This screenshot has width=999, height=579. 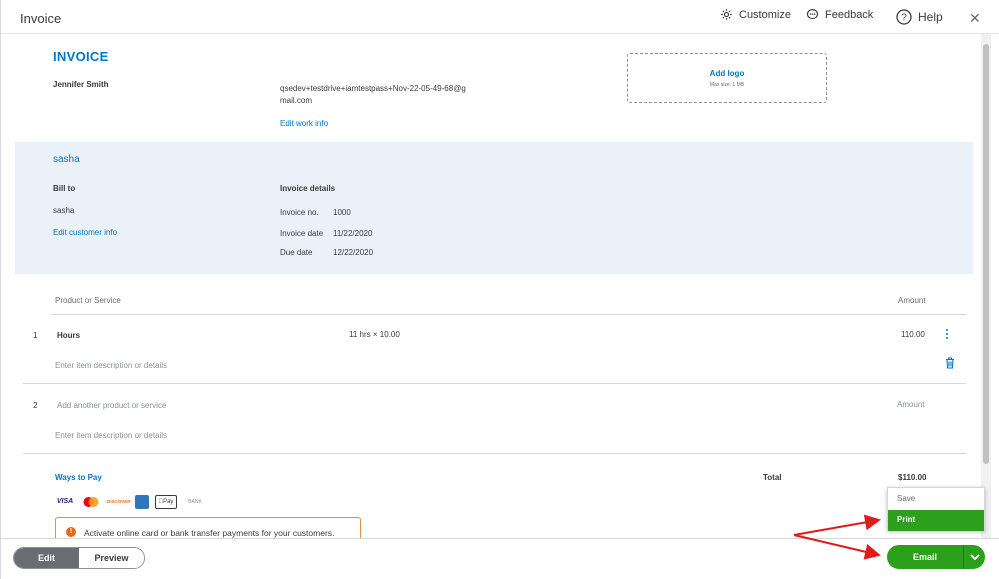 I want to click on close-icon: ✕, so click(x=975, y=18).